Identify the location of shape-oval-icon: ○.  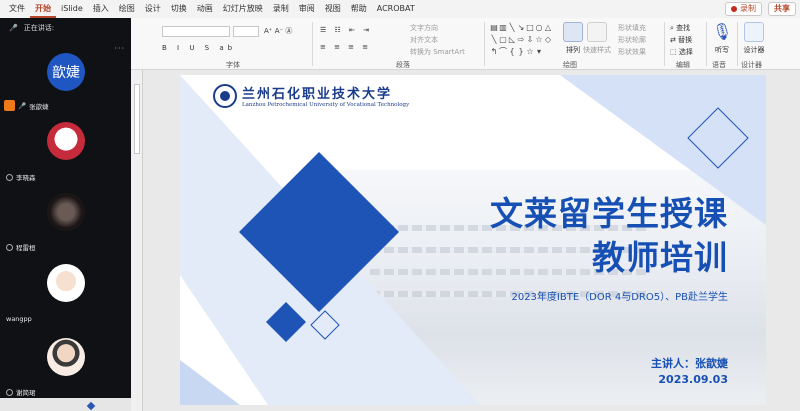
(539, 27).